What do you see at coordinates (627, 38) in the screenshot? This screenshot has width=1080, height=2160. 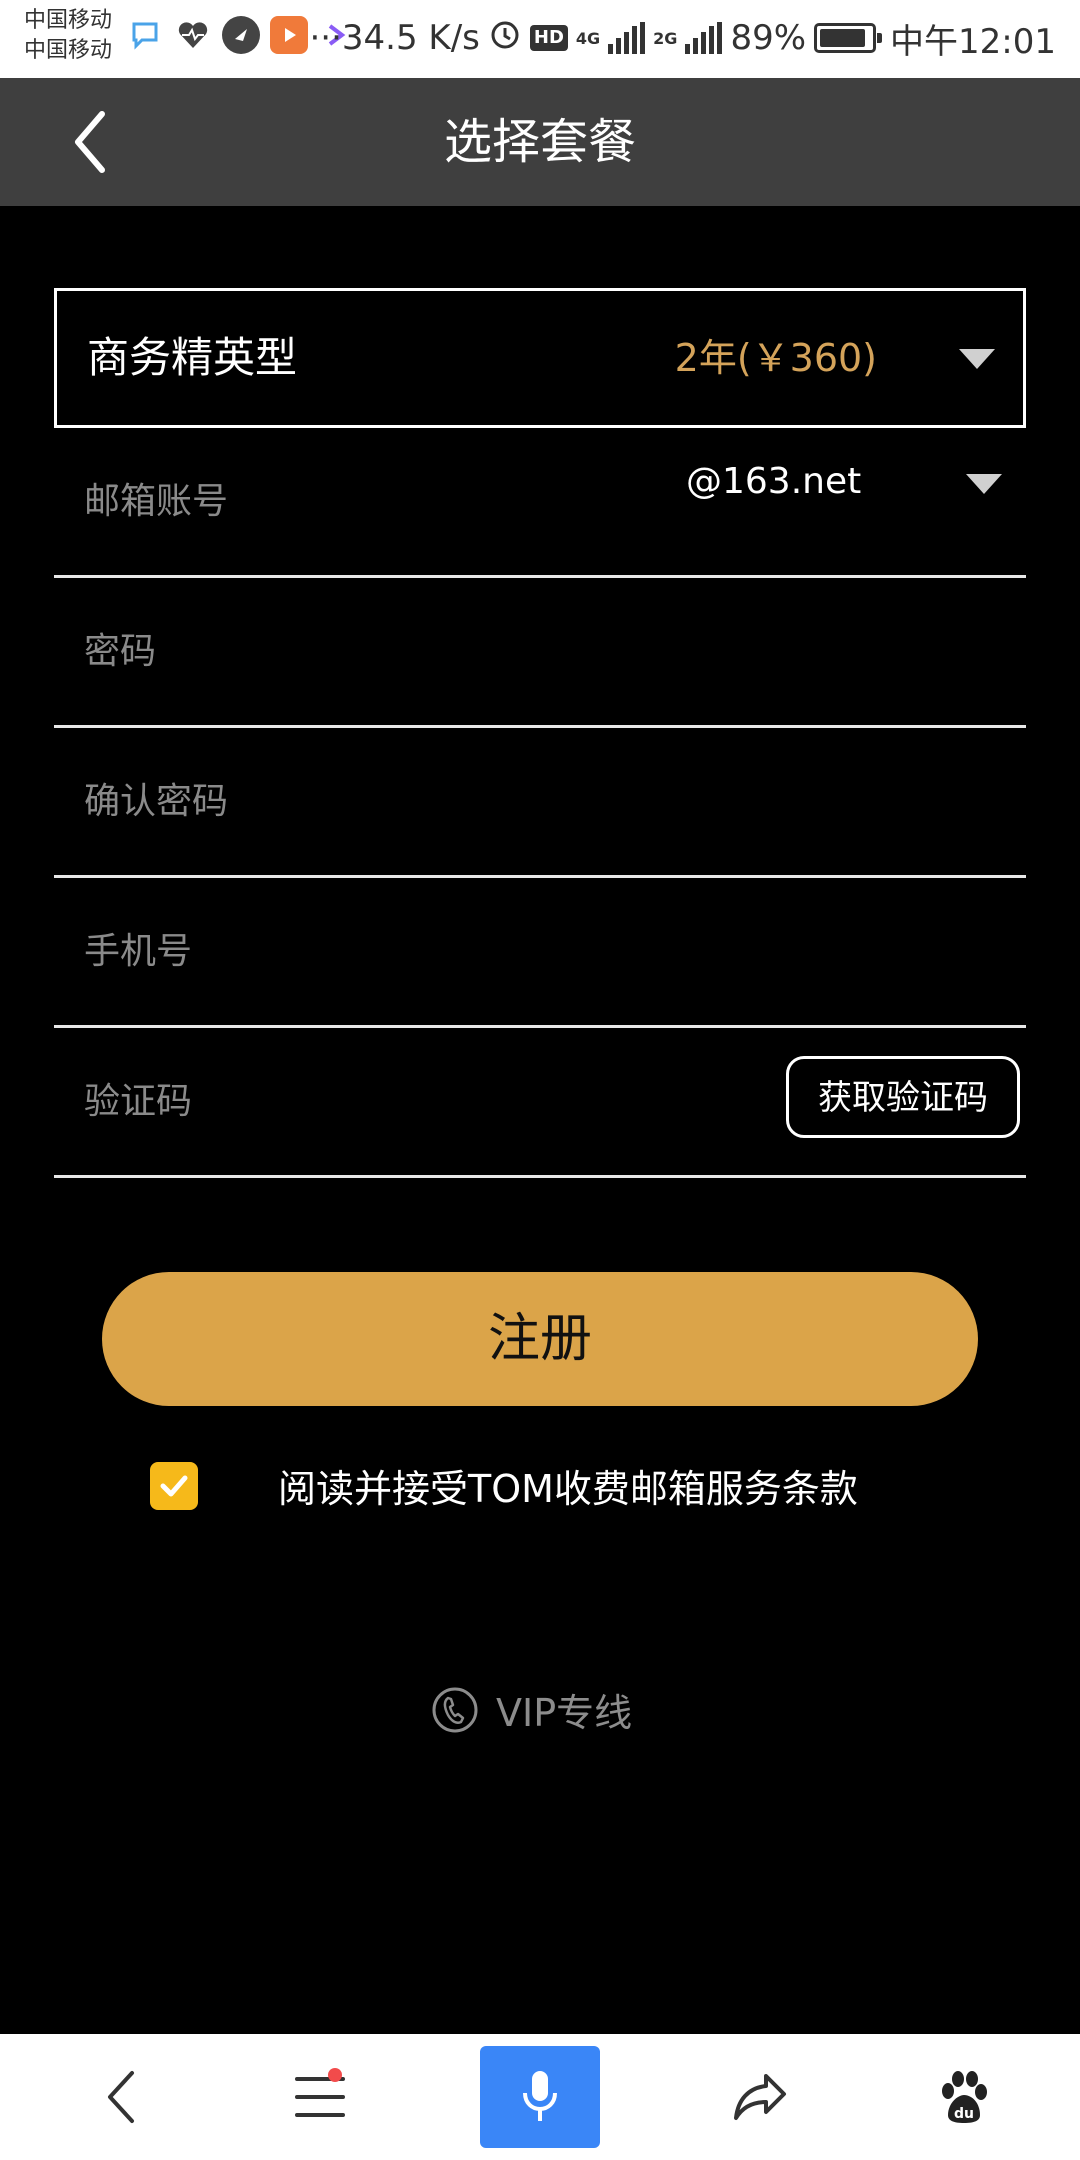 I see `signal-4g-icon` at bounding box center [627, 38].